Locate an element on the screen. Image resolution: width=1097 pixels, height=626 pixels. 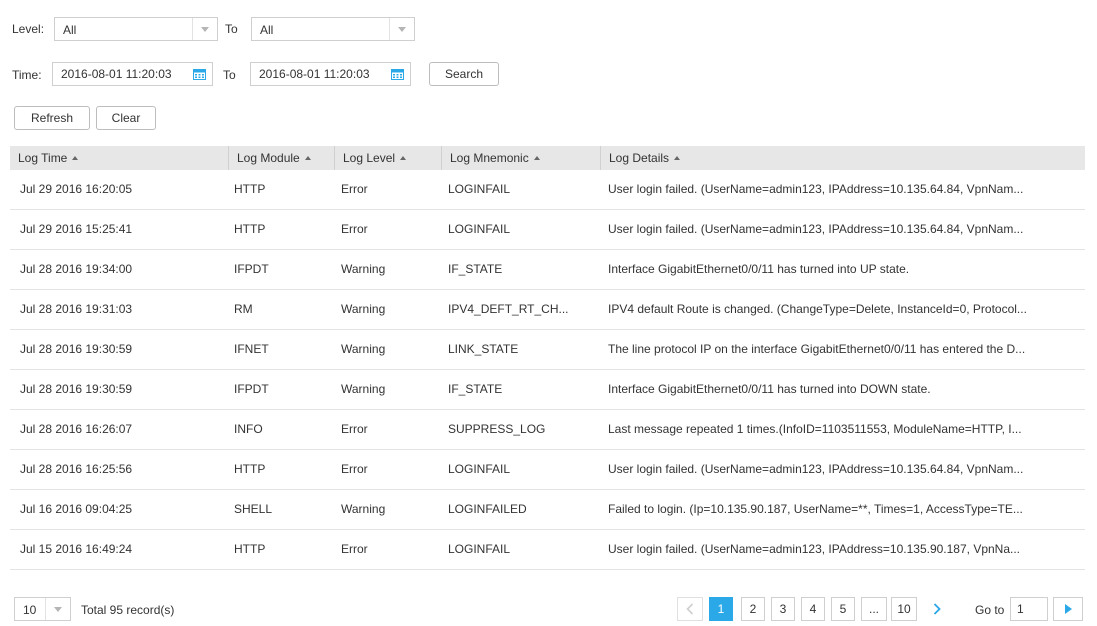
column-header-log-mnemonic: Log Mnemonic is located at coordinates (520, 158).